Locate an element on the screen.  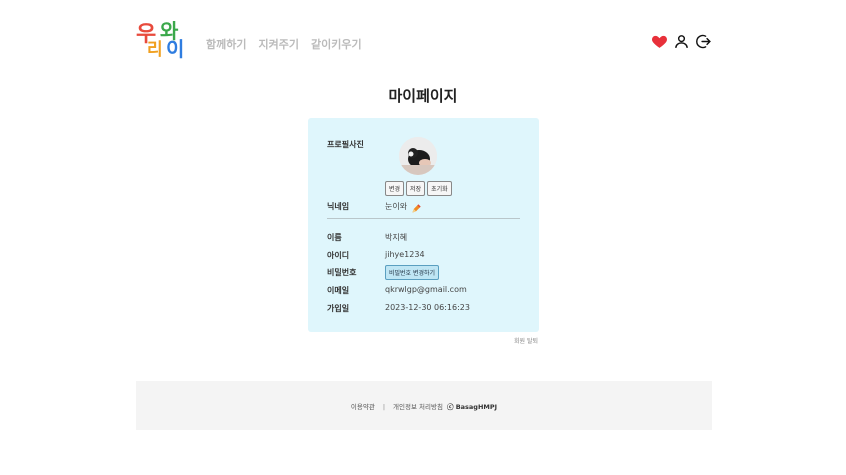
heart-icon is located at coordinates (659, 41).